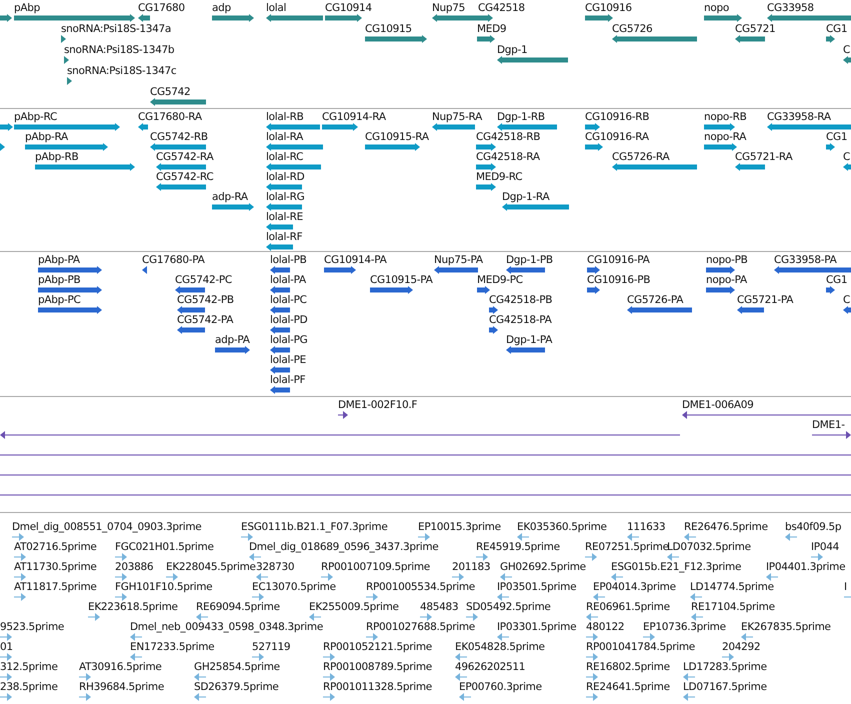 The width and height of the screenshot is (851, 704). Describe the element at coordinates (733, 607) in the screenshot. I see `feature-label: RE17104.5prime` at that location.